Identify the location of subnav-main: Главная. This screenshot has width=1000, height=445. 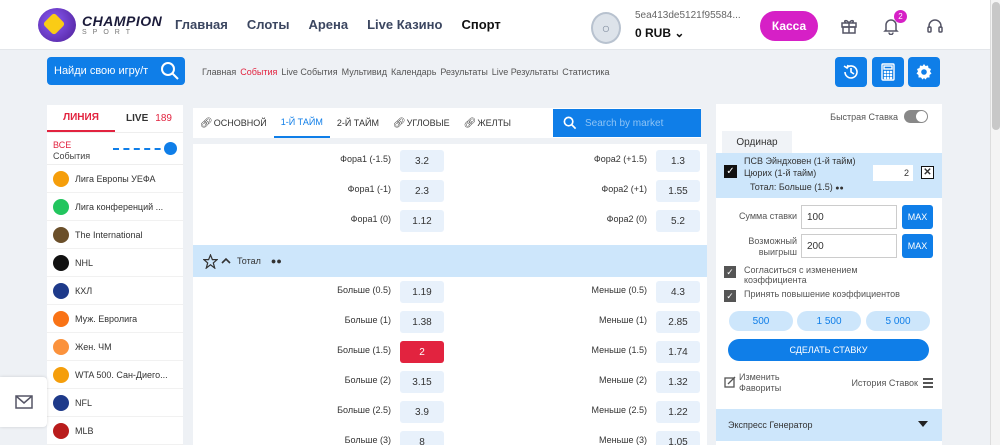
(219, 72).